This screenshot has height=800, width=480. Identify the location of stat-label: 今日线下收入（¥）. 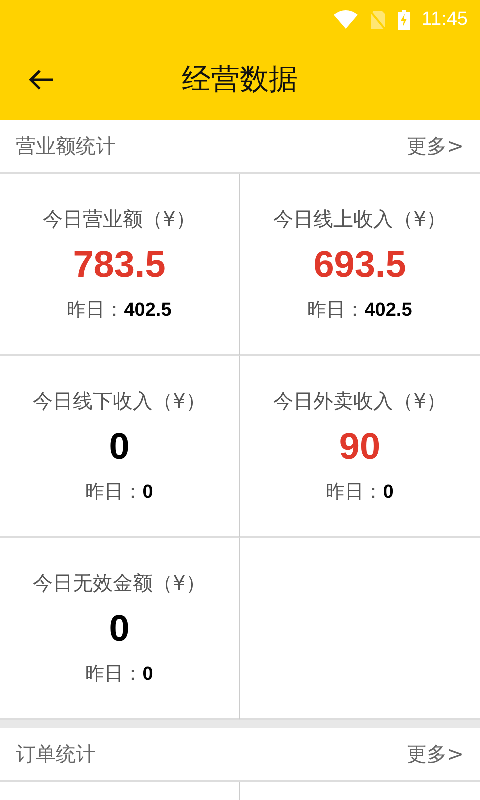
(119, 401).